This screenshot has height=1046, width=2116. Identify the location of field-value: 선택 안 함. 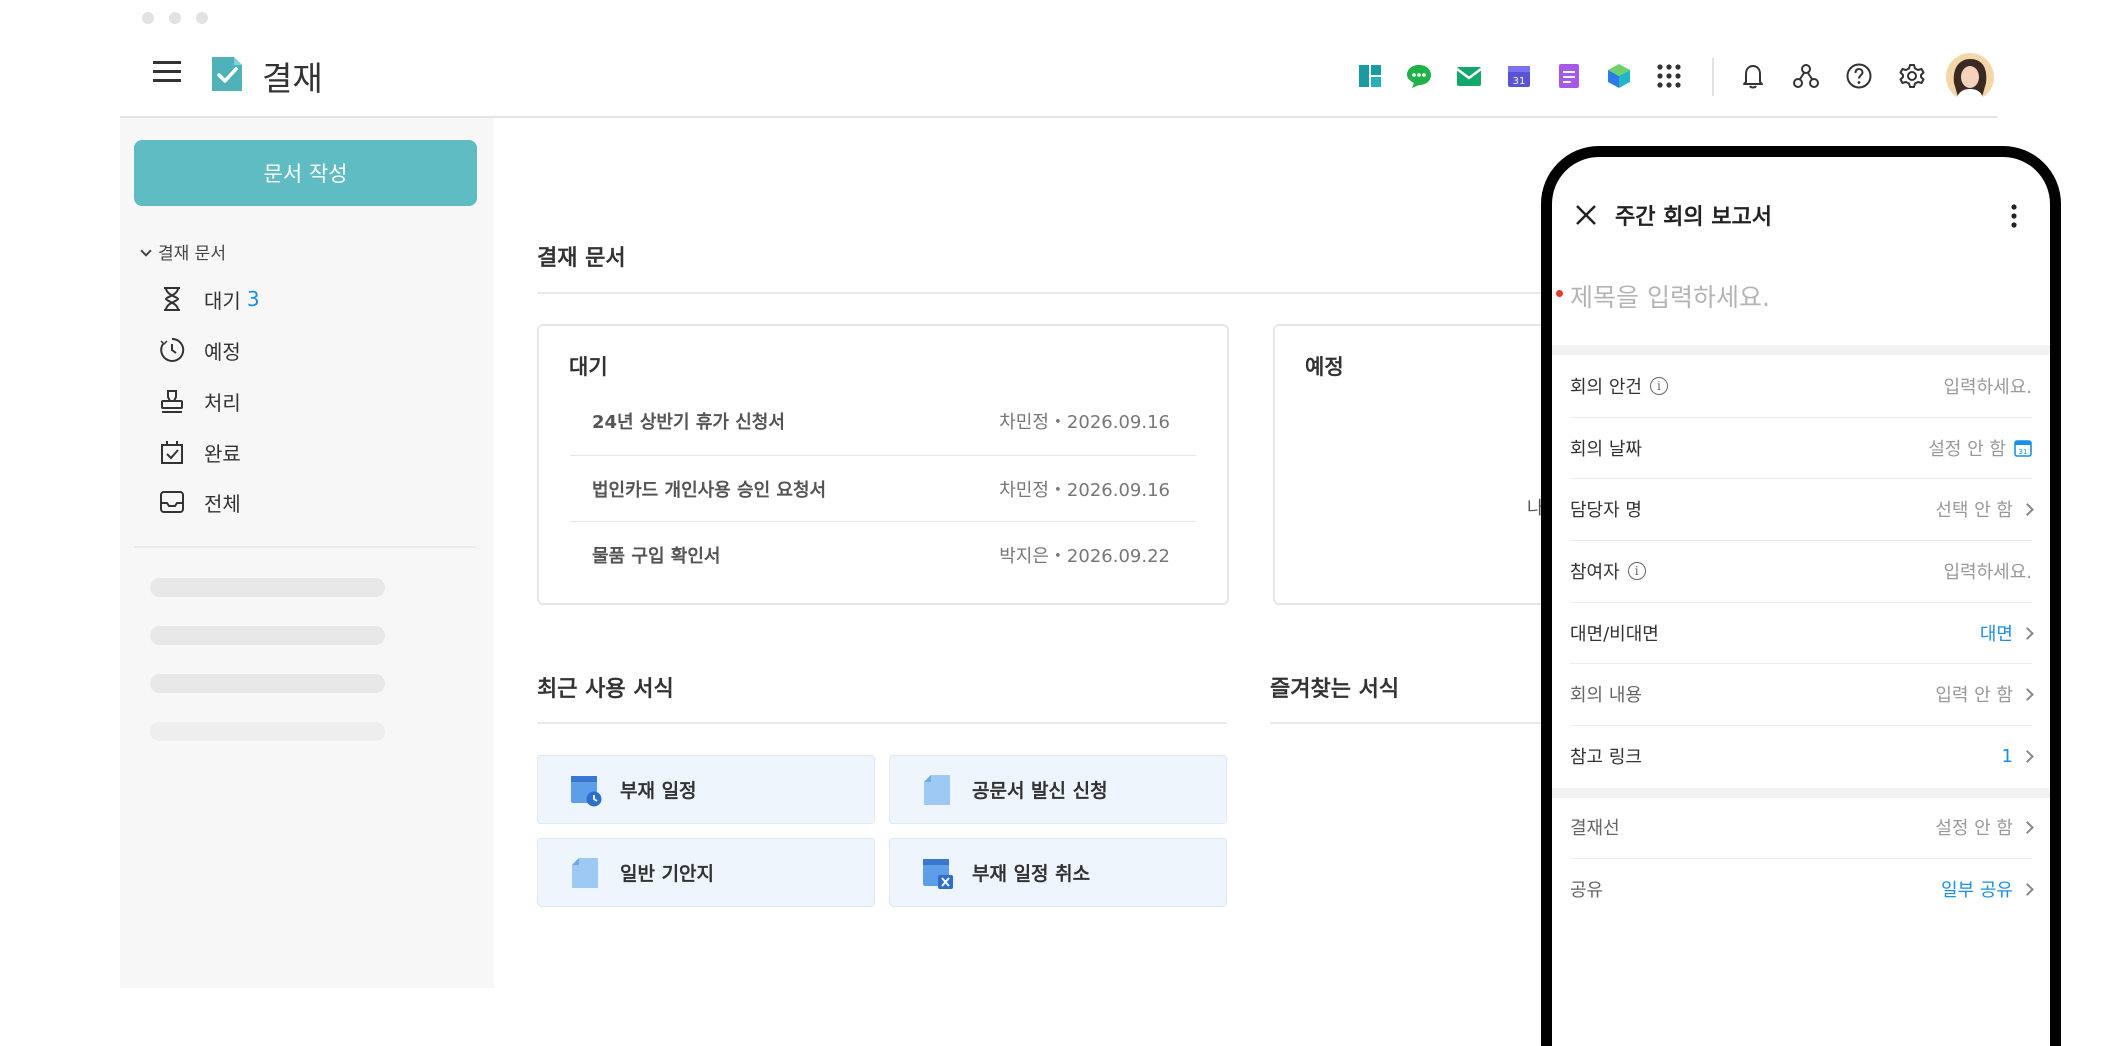
(1974, 510).